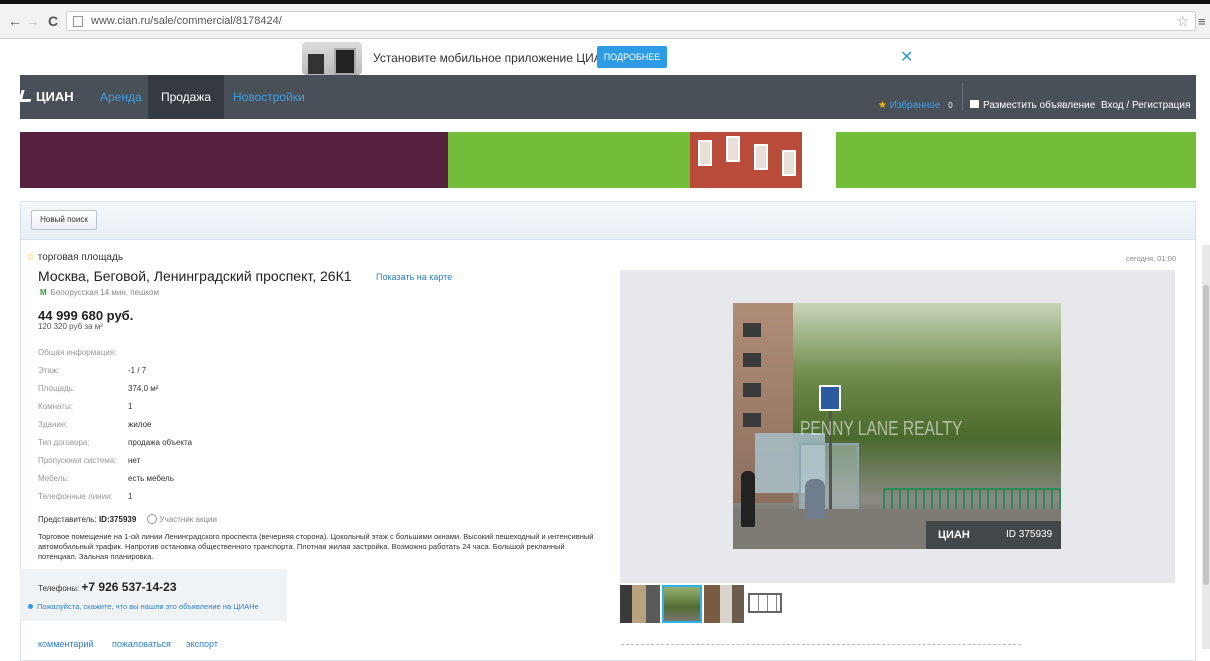 Image resolution: width=1210 pixels, height=661 pixels. I want to click on post-ad-link: Разместить объявление, so click(1032, 105).